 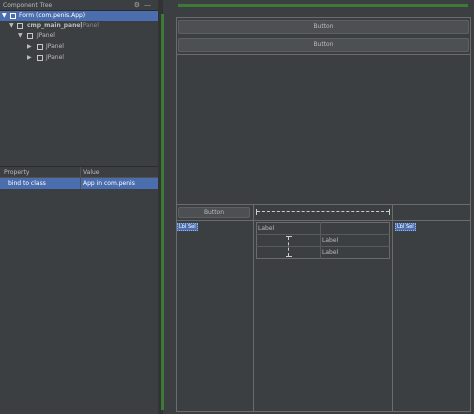 I want to click on tree-item-jpanel: ▼ JPanel, so click(x=79, y=36).